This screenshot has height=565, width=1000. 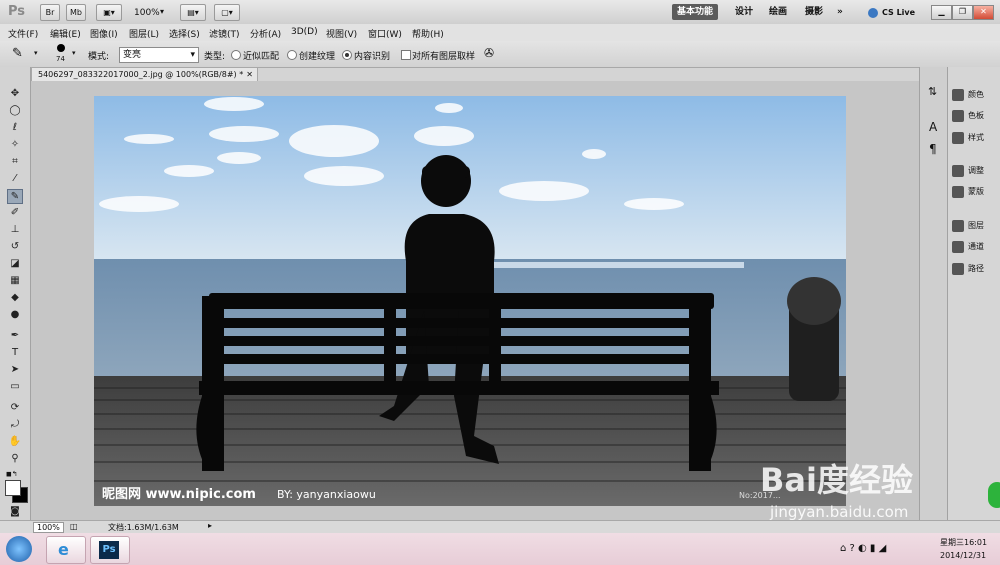 I want to click on clone-stamp-tool-icon: ⊥, so click(x=15, y=229).